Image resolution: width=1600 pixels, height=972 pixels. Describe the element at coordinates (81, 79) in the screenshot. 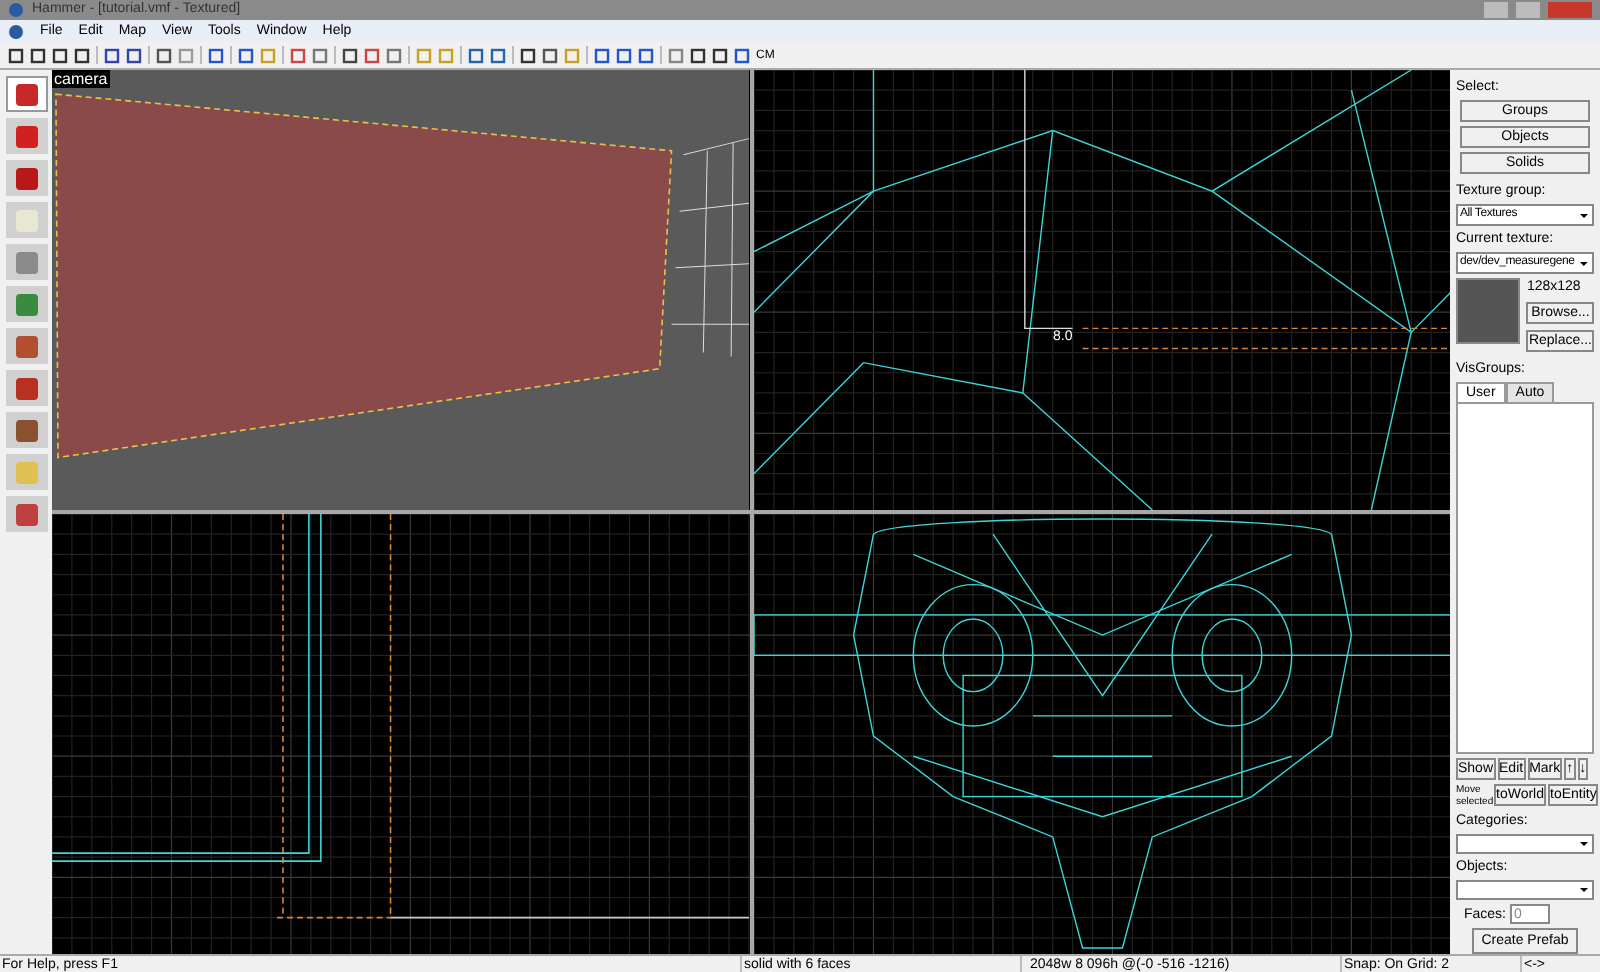

I see `viewport-label: camera` at that location.